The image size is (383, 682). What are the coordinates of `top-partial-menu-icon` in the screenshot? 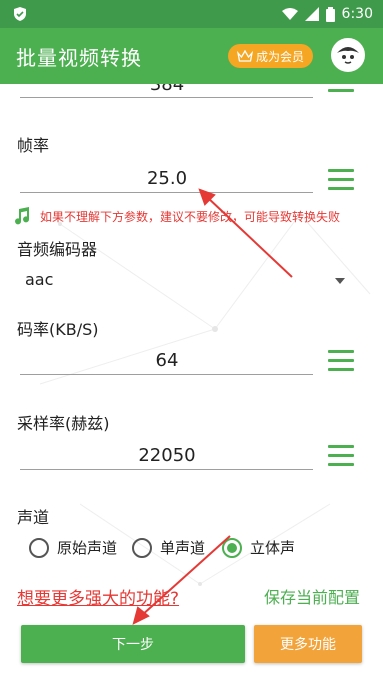 It's located at (341, 93).